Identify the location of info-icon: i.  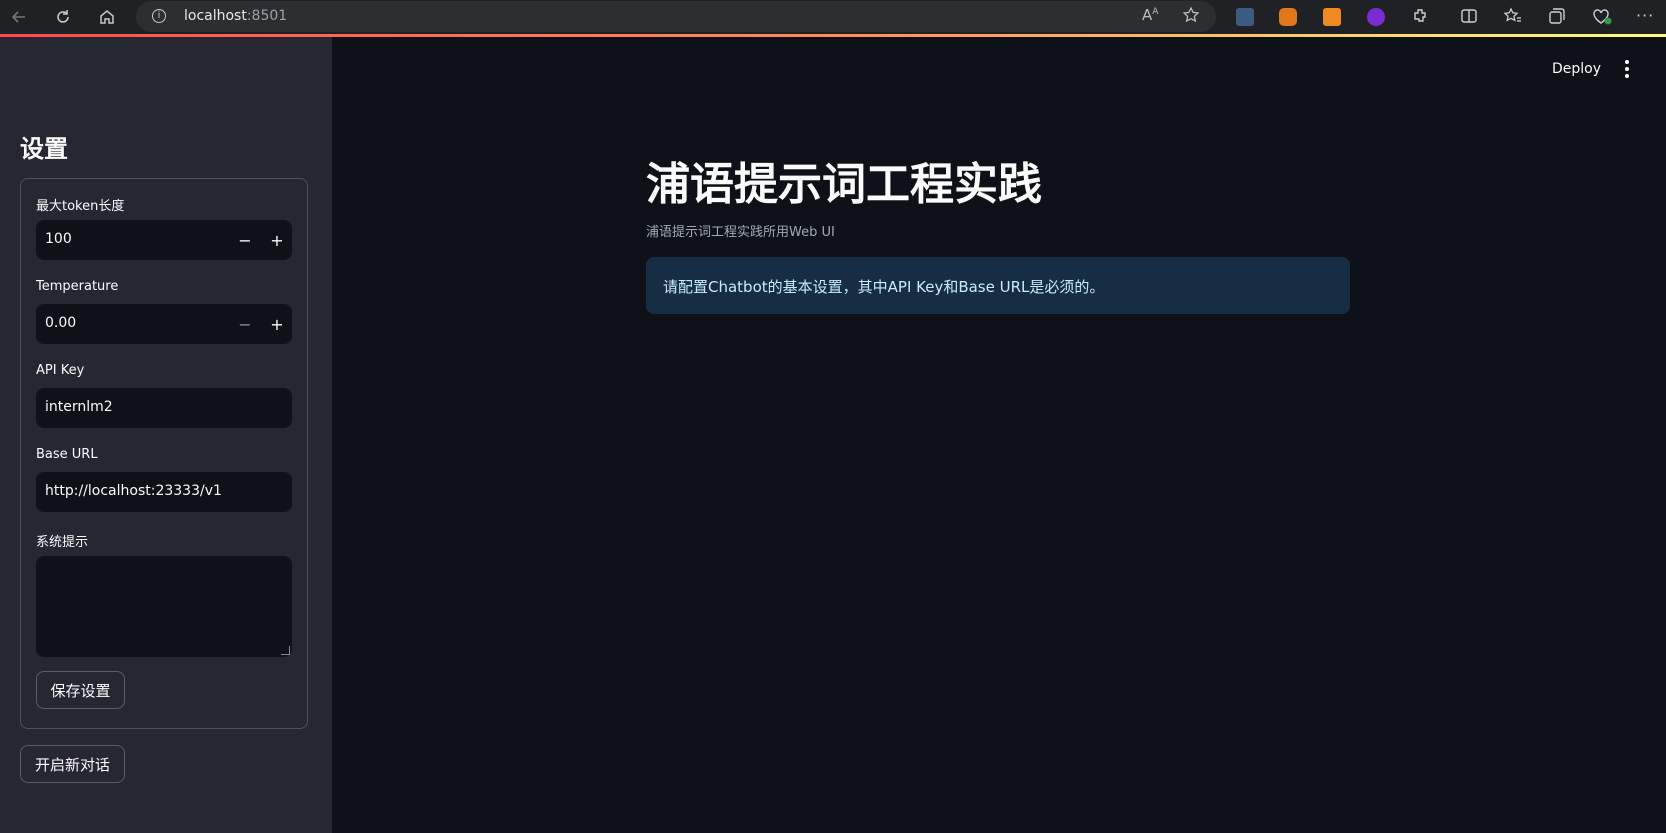
(159, 16).